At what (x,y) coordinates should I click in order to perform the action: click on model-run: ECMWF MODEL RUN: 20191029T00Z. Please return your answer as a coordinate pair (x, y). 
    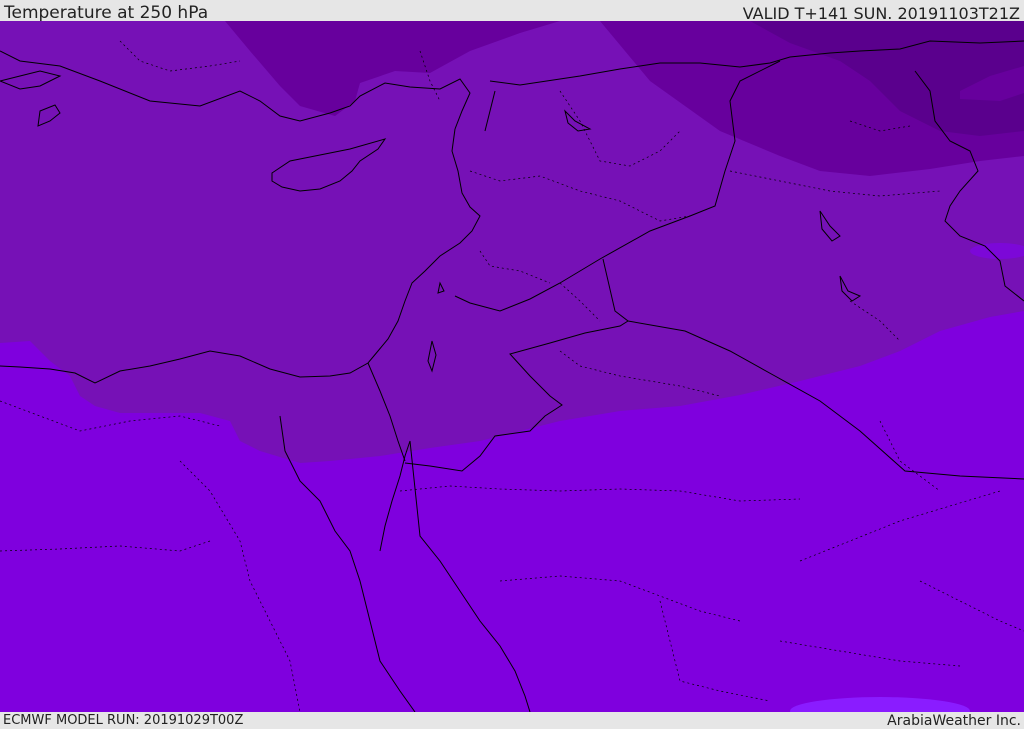
    Looking at the image, I should click on (123, 720).